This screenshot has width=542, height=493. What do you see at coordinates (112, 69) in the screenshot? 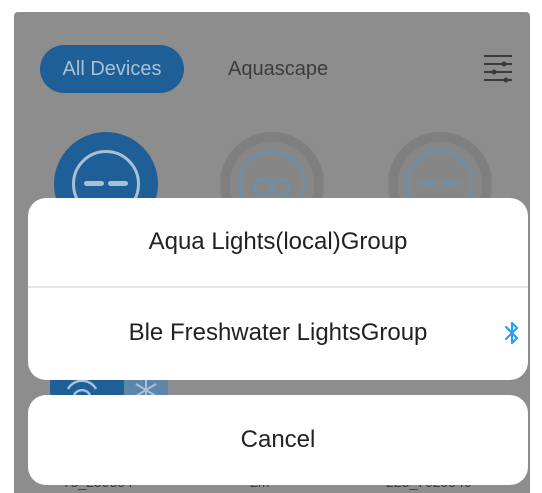
I see `tab-all-devices: All Devices` at bounding box center [112, 69].